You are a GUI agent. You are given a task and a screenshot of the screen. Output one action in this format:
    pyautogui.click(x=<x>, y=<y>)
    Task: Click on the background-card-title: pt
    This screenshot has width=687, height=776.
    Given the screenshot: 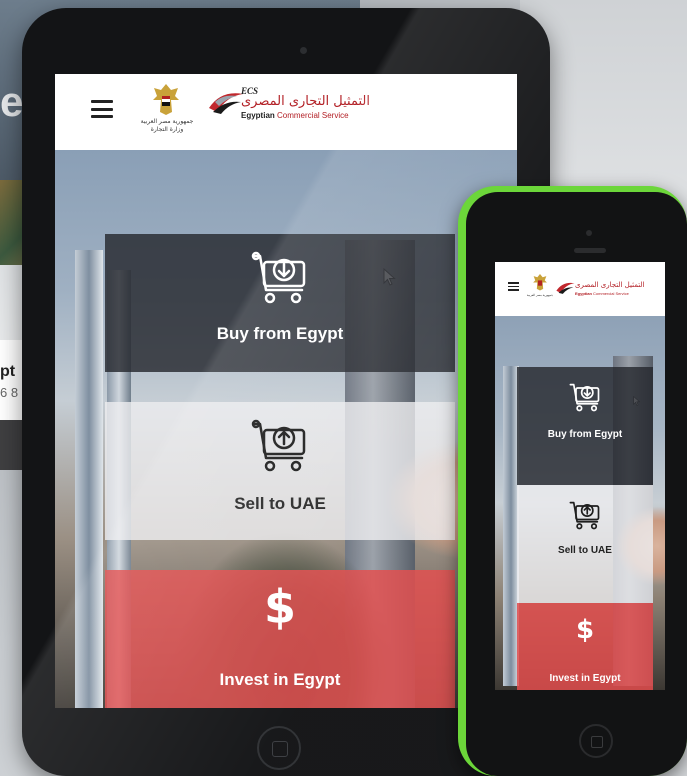 What is the action you would take?
    pyautogui.click(x=8, y=371)
    